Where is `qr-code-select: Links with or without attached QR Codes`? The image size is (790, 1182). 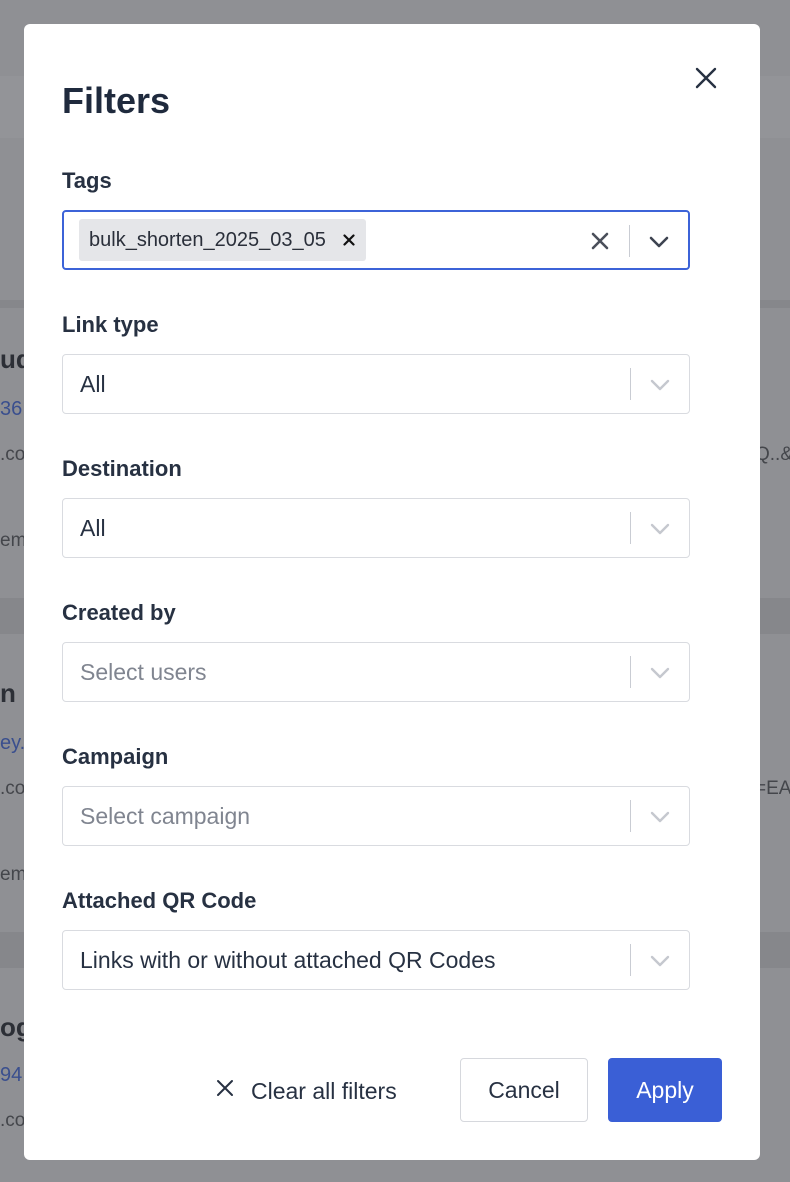 qr-code-select: Links with or without attached QR Codes is located at coordinates (376, 960).